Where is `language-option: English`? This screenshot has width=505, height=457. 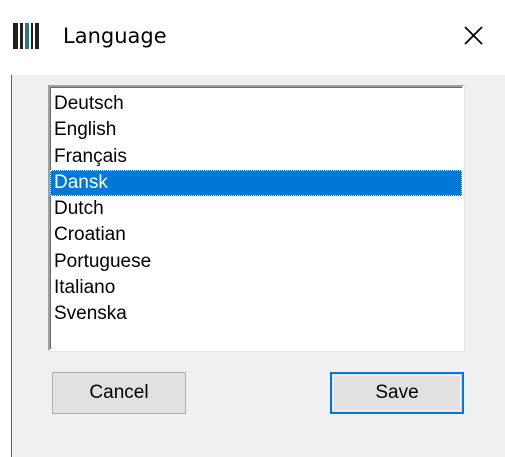
language-option: English is located at coordinates (256, 130).